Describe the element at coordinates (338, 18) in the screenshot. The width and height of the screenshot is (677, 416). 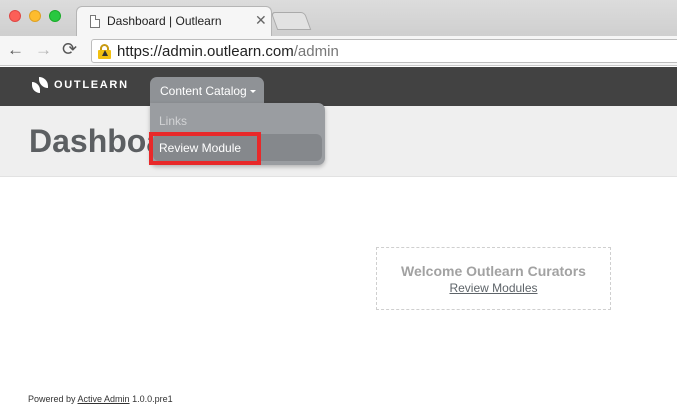
I see `browser-tab-strip: Dashboard | Outlearn ✕` at that location.